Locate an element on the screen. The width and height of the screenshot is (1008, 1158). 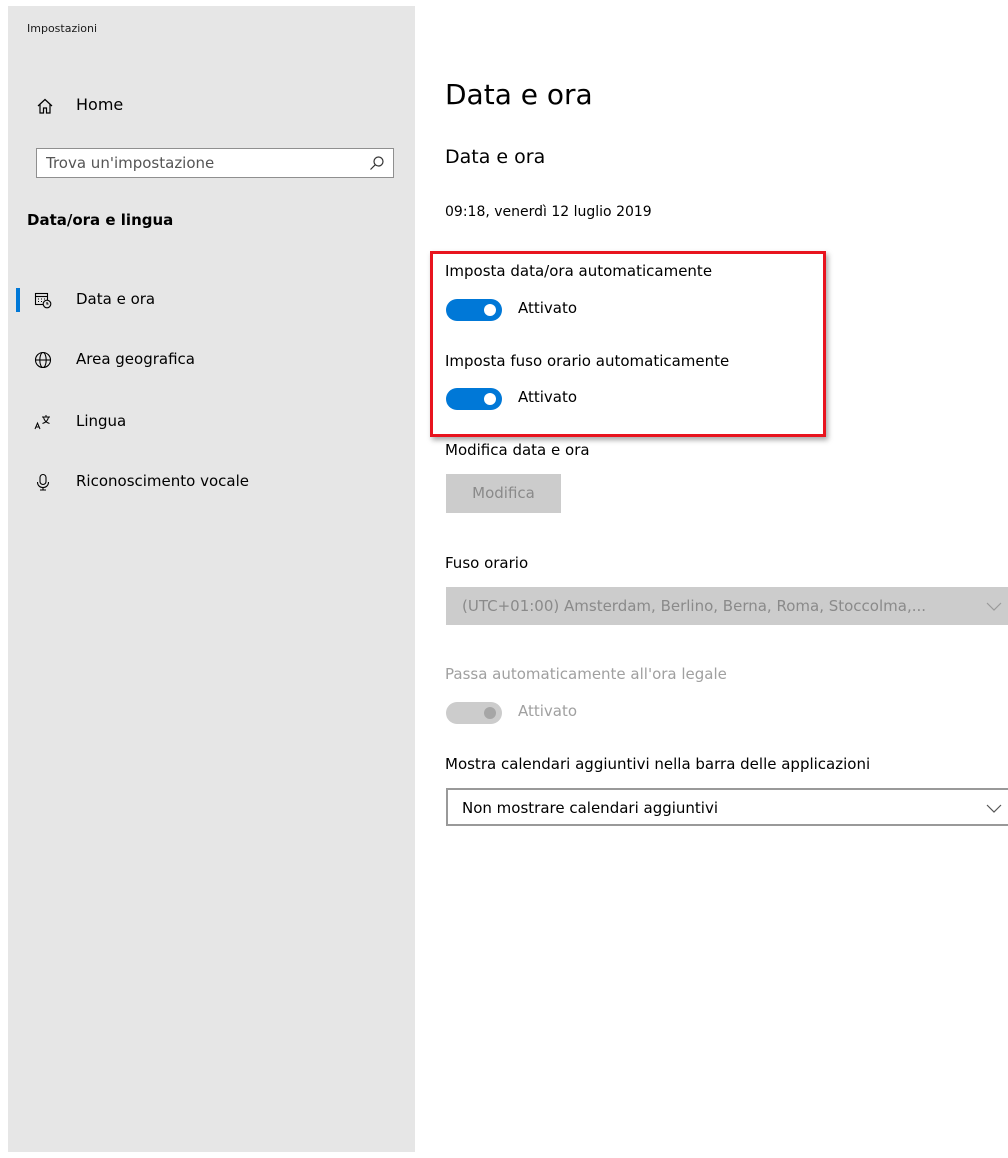
sidebar-item-label: Riconoscimento vocale is located at coordinates (162, 481).